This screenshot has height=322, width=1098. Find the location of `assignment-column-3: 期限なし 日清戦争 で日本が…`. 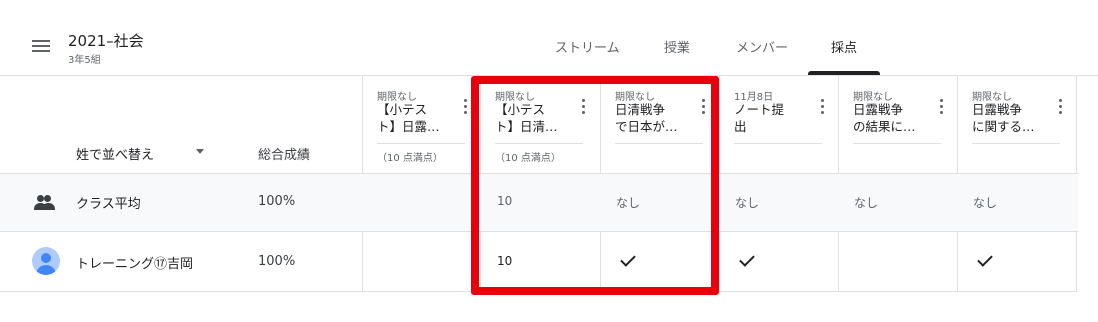

assignment-column-3: 期限なし 日清戦争 で日本が… is located at coordinates (660, 125).